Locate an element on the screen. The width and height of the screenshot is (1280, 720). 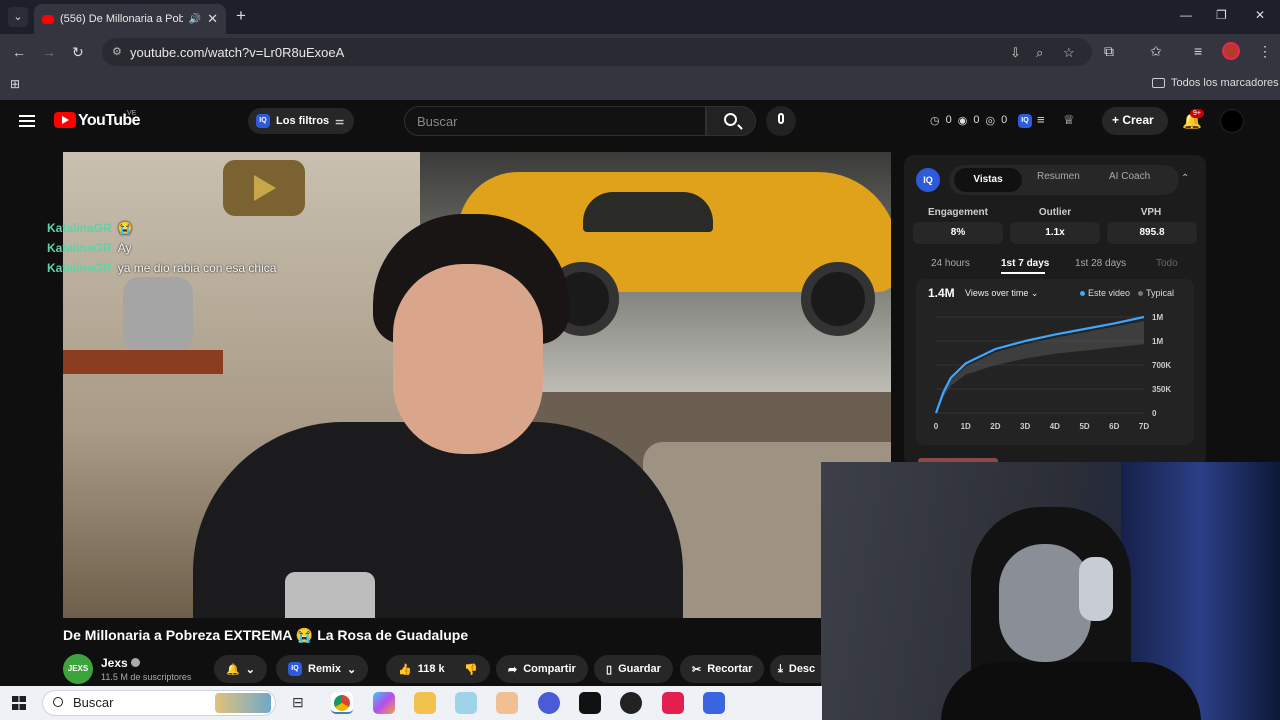
tab-search-button: ⌄ is located at coordinates (18, 17).